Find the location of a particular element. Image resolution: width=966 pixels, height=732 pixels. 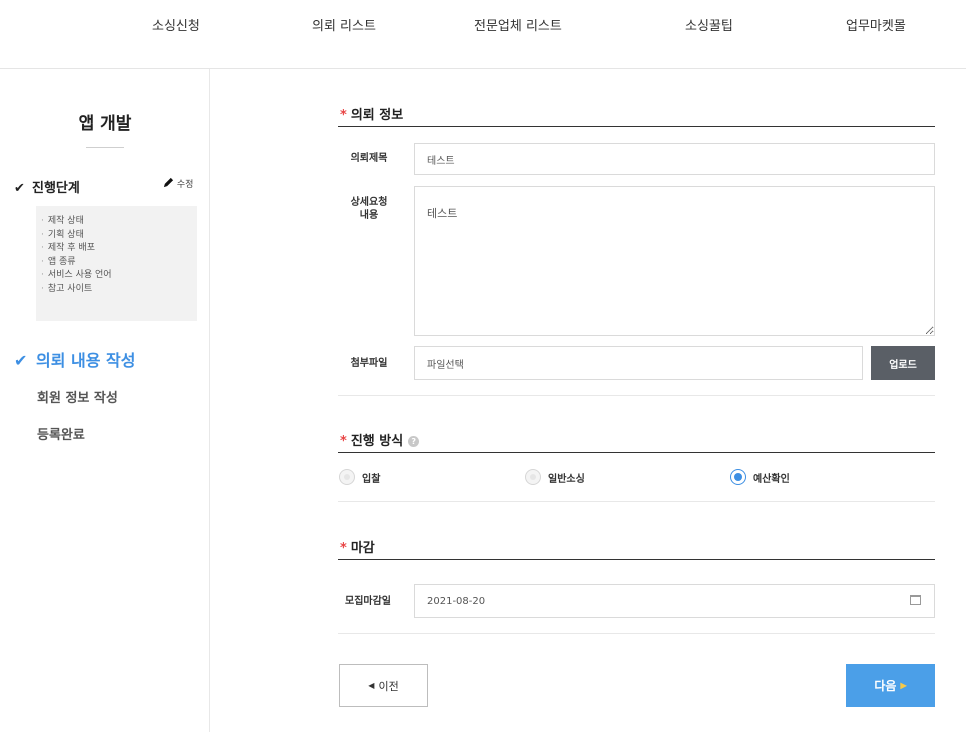

prev-button: ◀ 이전 is located at coordinates (383, 685).